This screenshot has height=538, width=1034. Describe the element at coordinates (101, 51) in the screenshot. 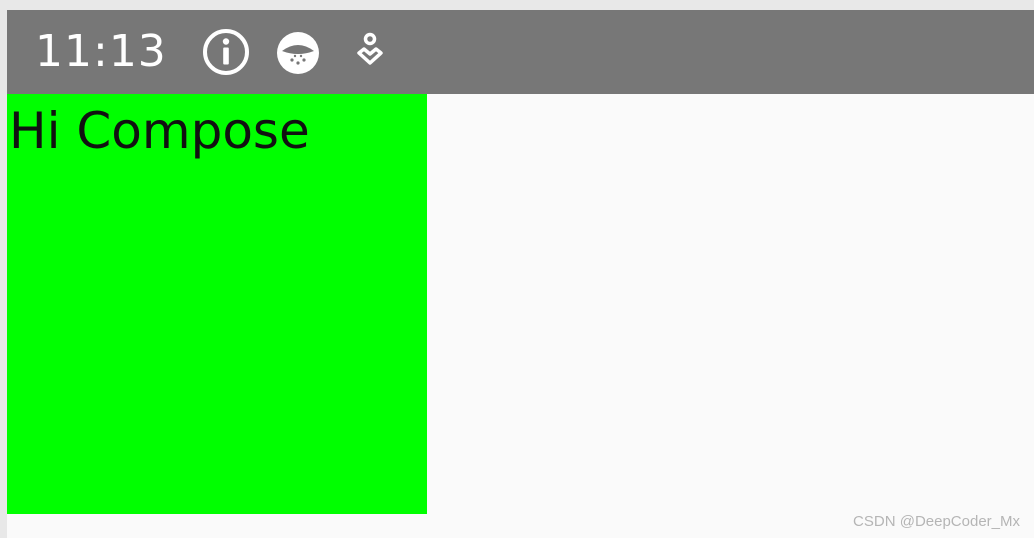

I see `status-bar-clock: 11:13` at that location.